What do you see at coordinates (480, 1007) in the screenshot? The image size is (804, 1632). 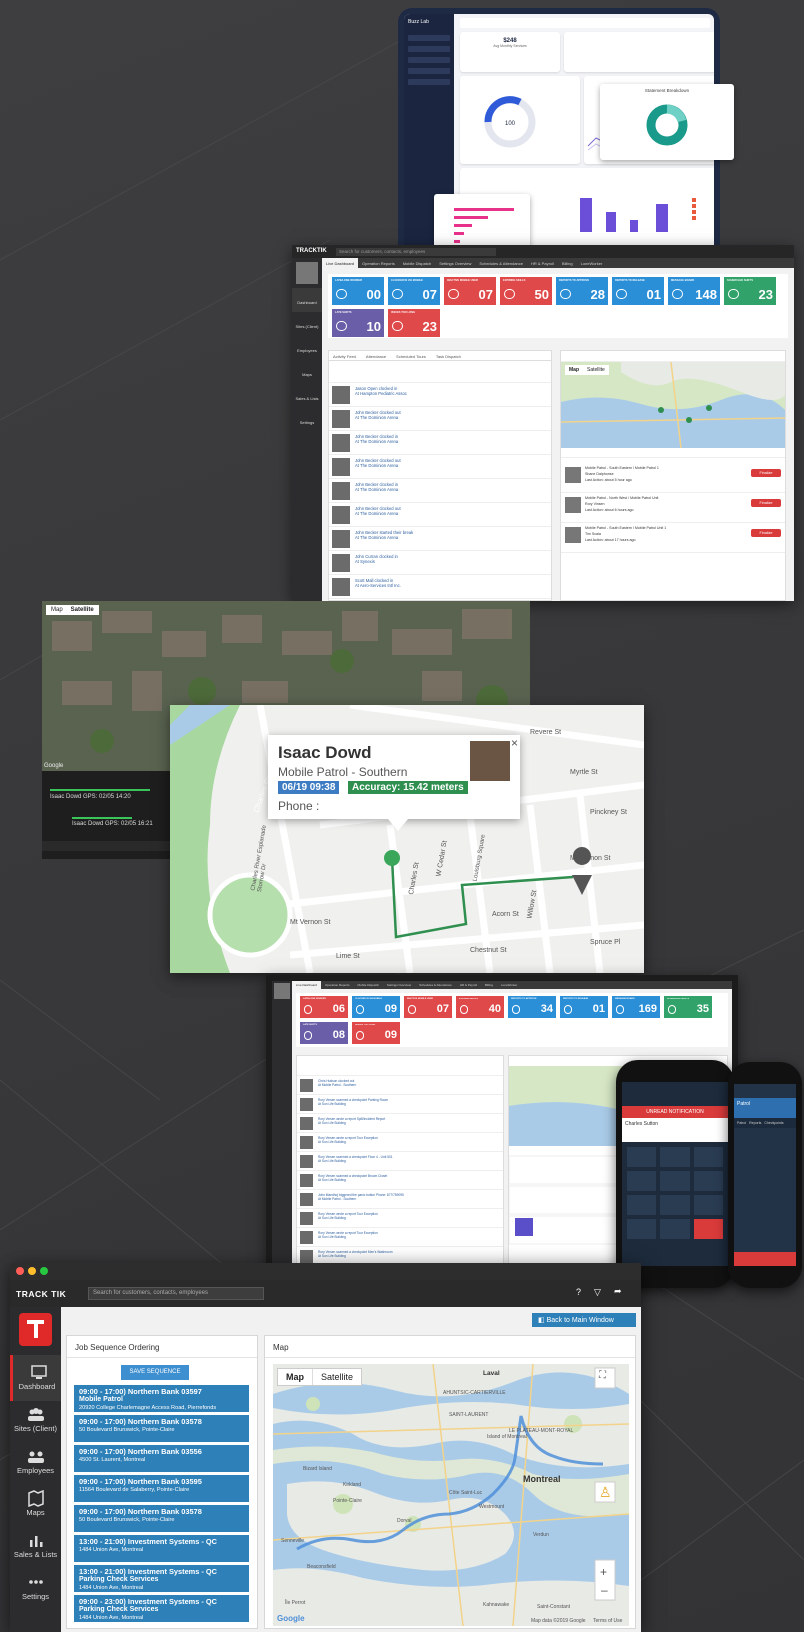 I see `stat-tile: EXPIRING SKILLS 40` at bounding box center [480, 1007].